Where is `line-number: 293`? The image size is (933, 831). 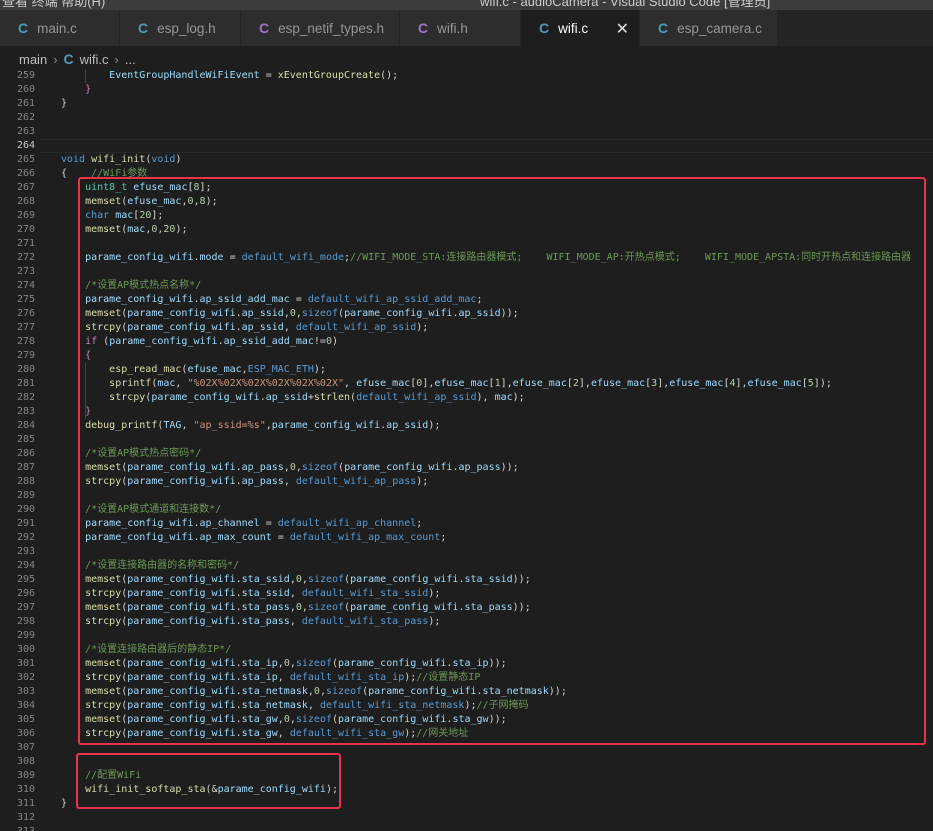
line-number: 293 is located at coordinates (25, 551).